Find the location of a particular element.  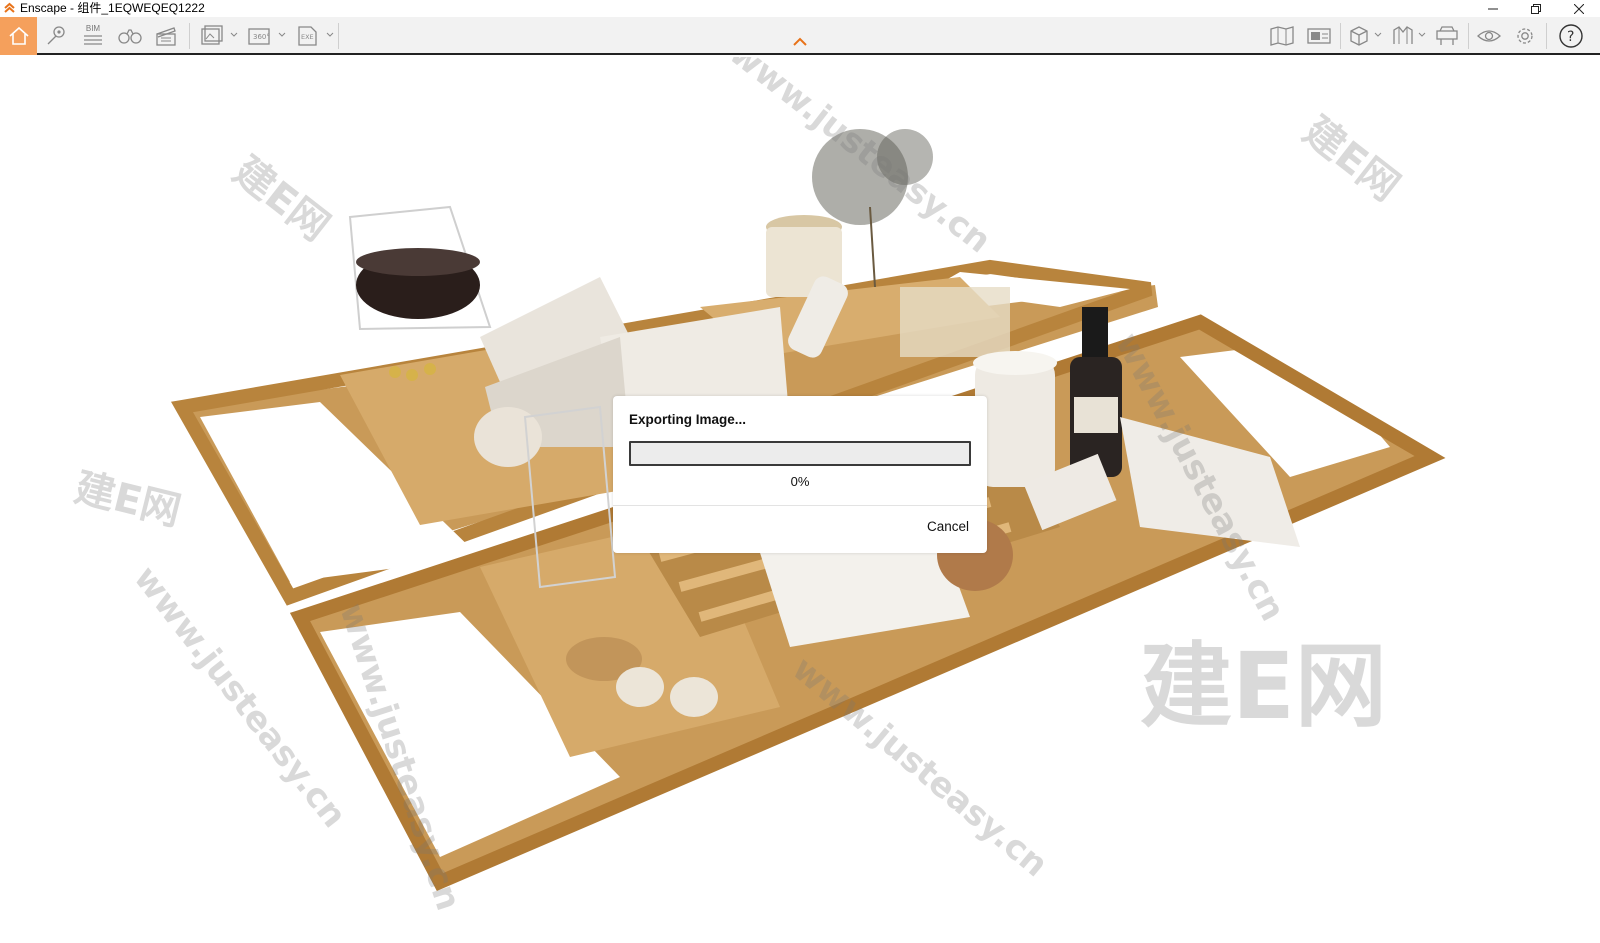

export-progress-bar is located at coordinates (800, 453).